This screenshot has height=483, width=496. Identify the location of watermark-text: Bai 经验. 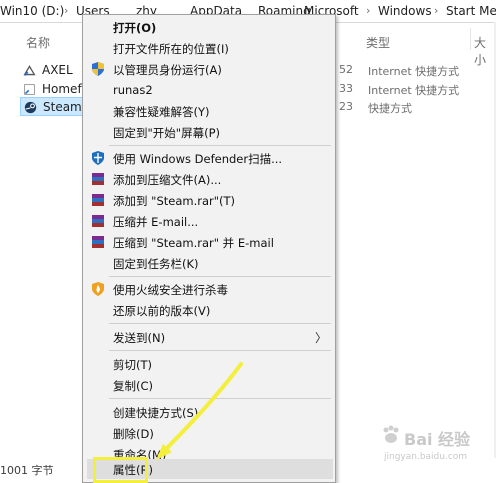
(437, 439).